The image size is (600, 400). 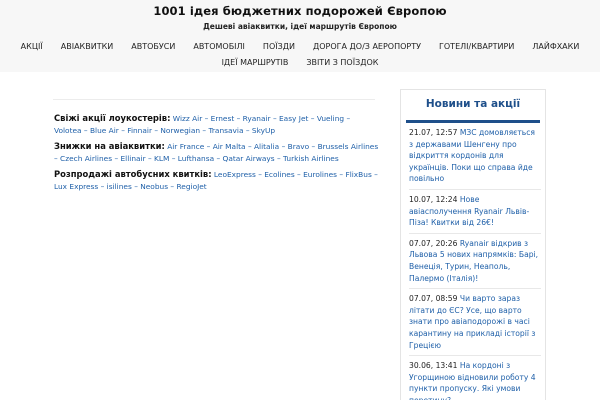 What do you see at coordinates (161, 158) in the screenshot?
I see `carrier-link: KLM` at bounding box center [161, 158].